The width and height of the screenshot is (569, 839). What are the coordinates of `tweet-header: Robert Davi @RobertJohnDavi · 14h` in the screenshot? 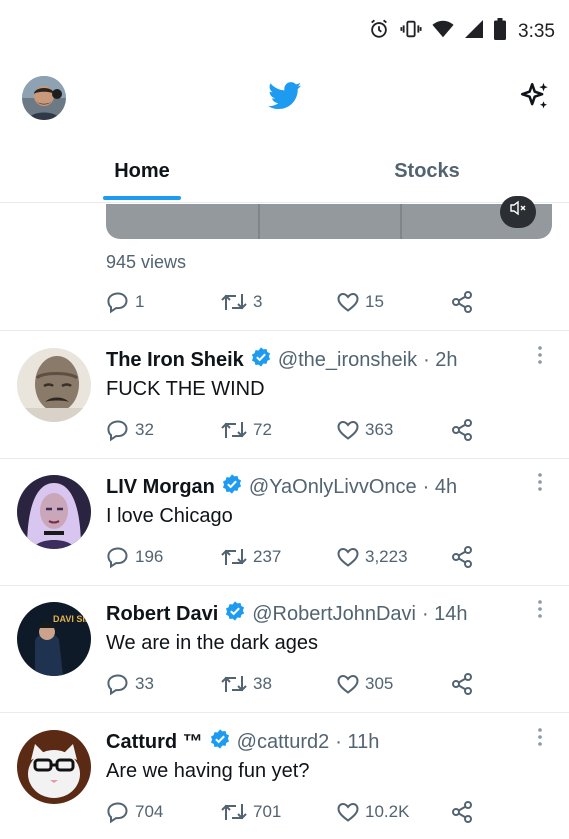 It's located at (287, 614).